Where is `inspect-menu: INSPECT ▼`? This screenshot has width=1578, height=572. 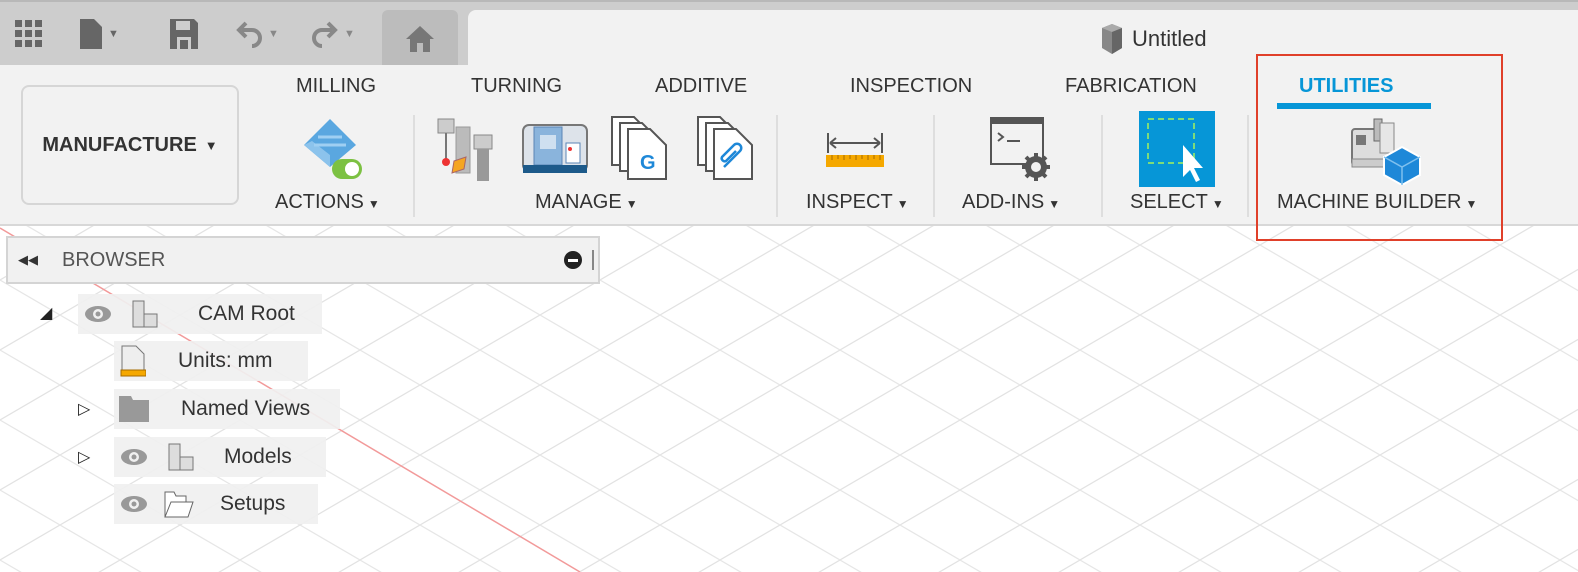
inspect-menu: INSPECT ▼ is located at coordinates (857, 202).